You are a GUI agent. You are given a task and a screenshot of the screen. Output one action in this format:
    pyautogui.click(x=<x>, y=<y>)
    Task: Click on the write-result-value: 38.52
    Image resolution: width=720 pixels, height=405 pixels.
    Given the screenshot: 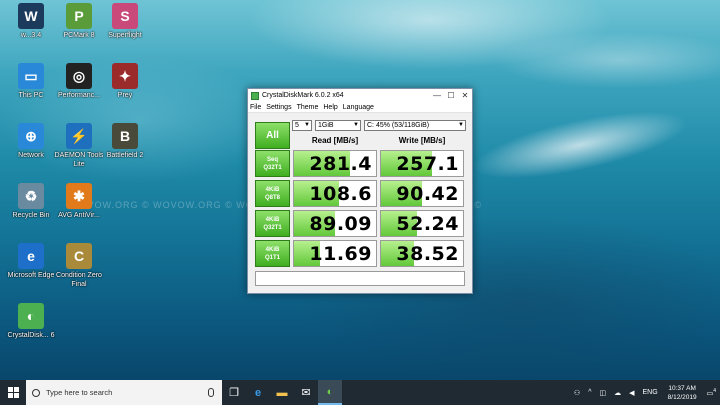 What is the action you would take?
    pyautogui.click(x=427, y=254)
    